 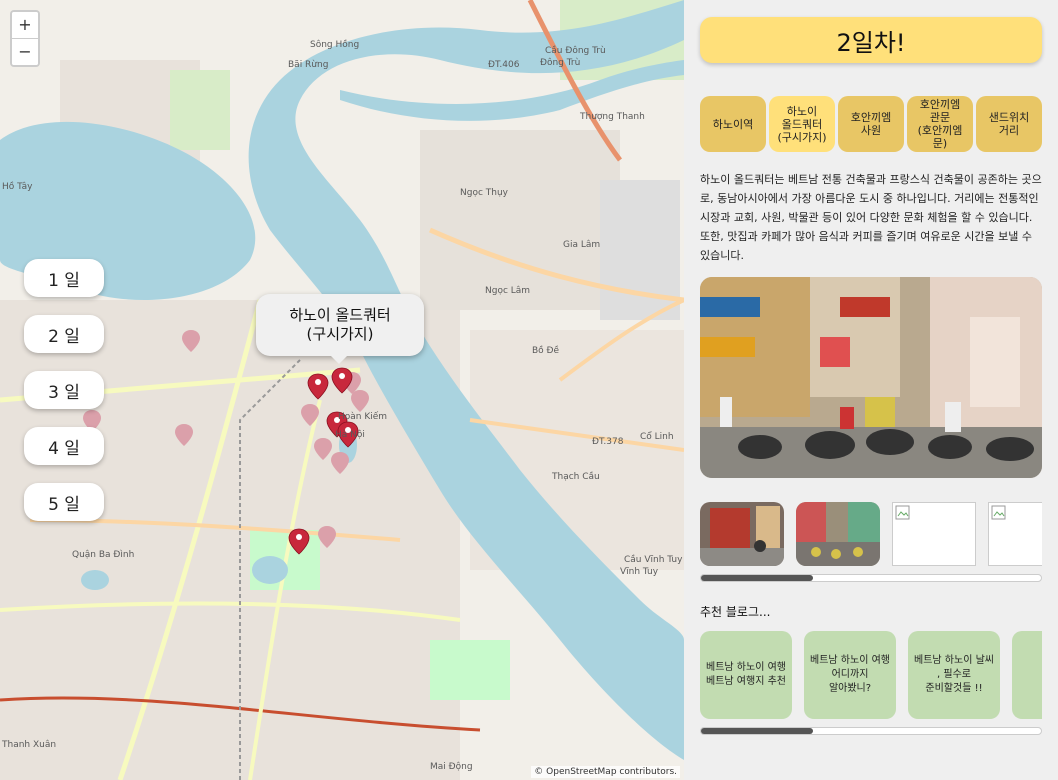 What do you see at coordinates (746, 681) in the screenshot?
I see `blog-card-line: 베트남 여행지 추천` at bounding box center [746, 681].